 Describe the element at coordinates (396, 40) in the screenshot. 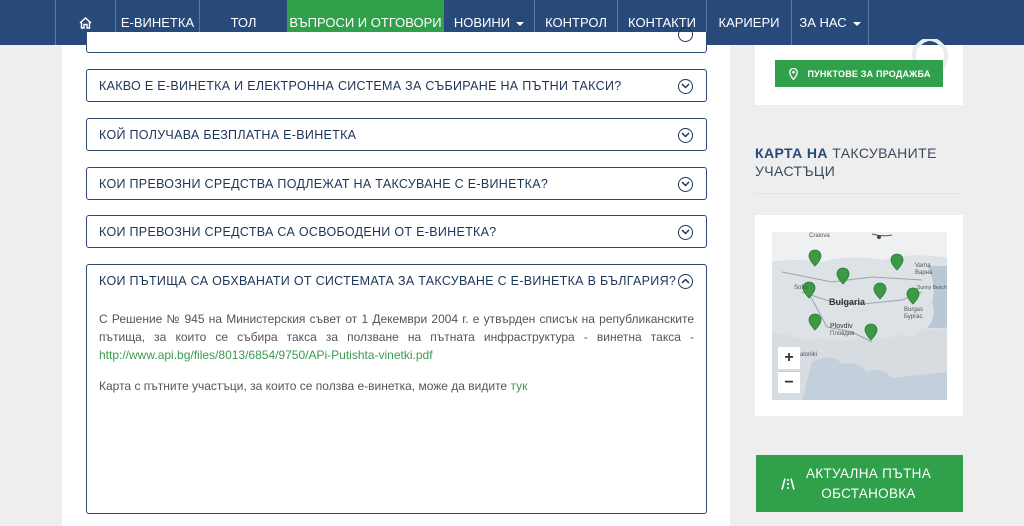

I see `faq-item-partial` at that location.